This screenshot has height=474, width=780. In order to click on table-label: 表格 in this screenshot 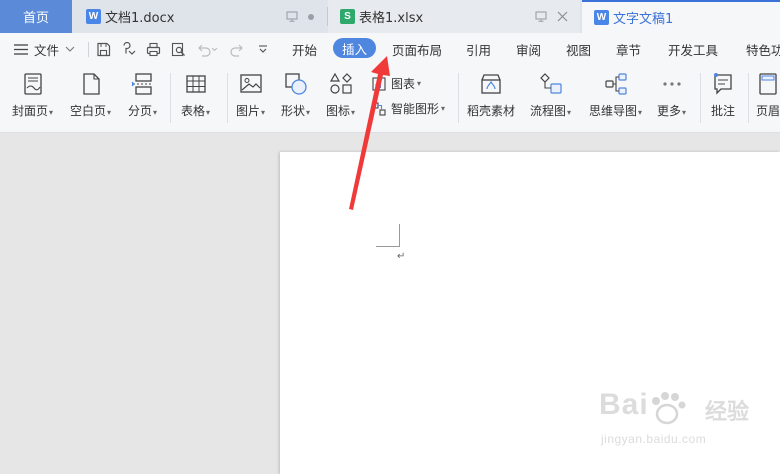, I will do `click(193, 111)`.